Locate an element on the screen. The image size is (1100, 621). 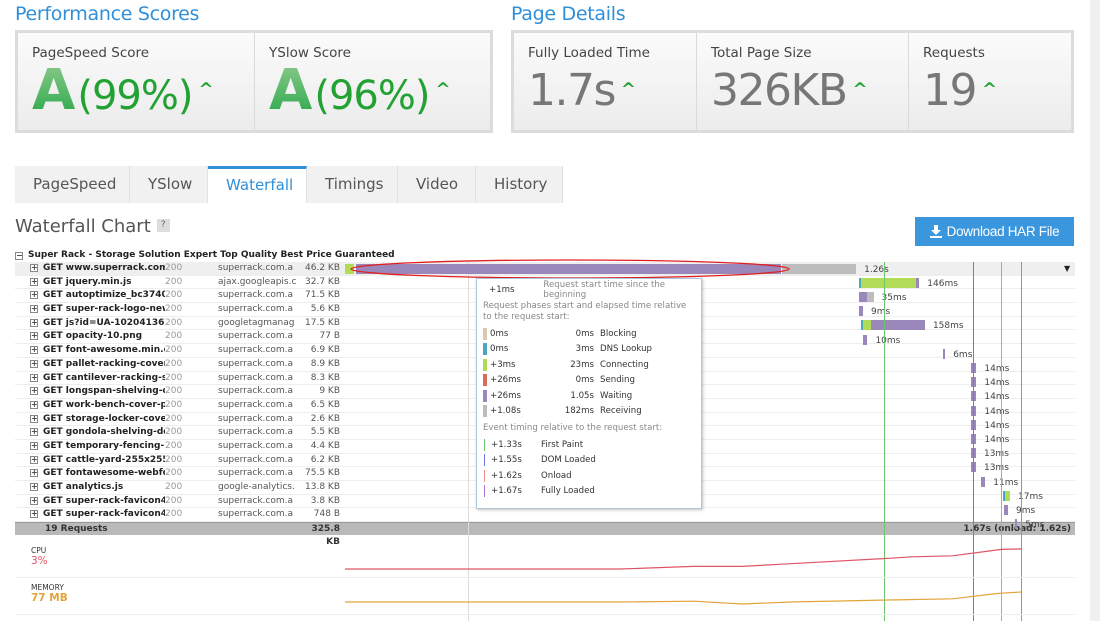
tab-yslow: YSlow is located at coordinates (169, 184).